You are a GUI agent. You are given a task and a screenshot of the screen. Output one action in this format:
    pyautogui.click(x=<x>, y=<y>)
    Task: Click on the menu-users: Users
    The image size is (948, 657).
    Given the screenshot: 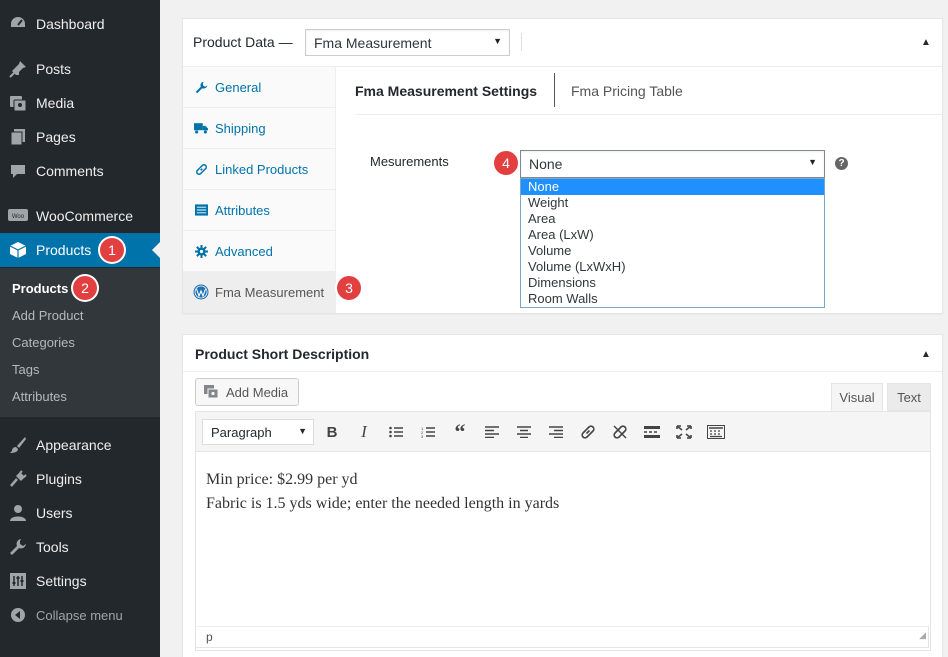 What is the action you would take?
    pyautogui.click(x=80, y=513)
    